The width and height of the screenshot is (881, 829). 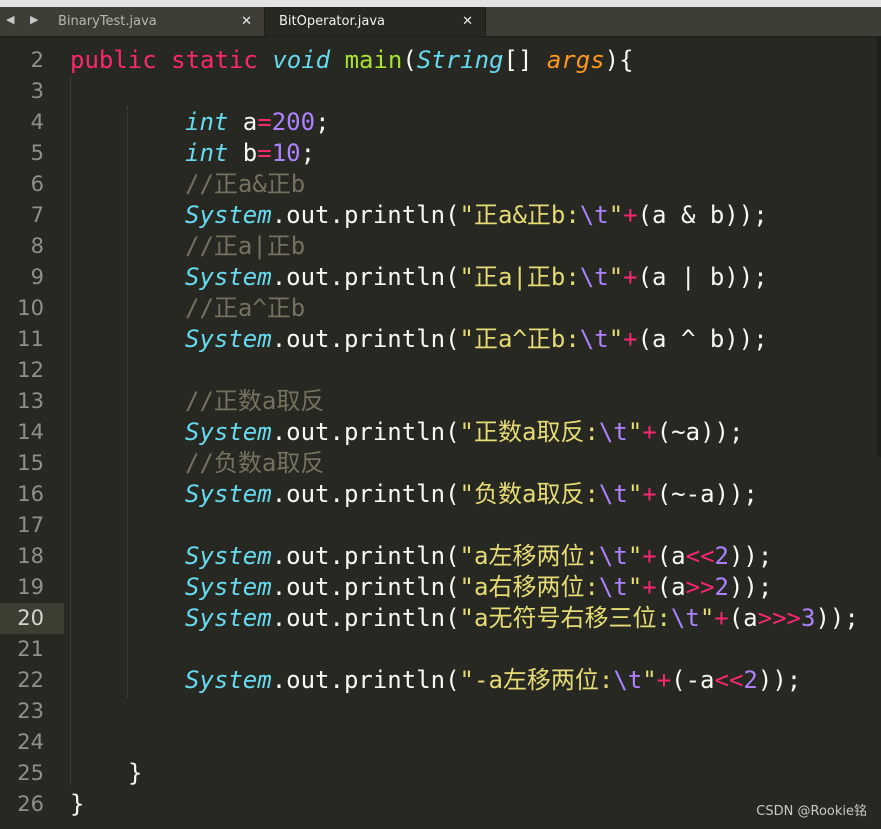 What do you see at coordinates (702, 215) in the screenshot?
I see `token-expr: (a & b));` at bounding box center [702, 215].